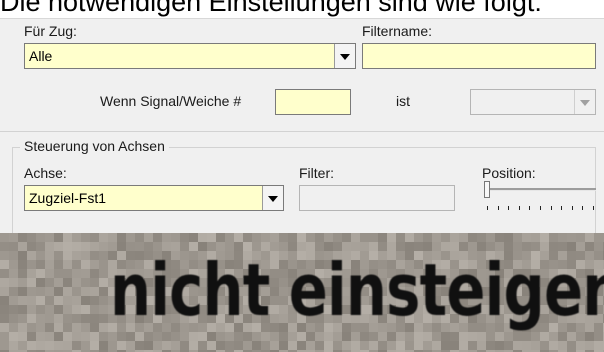 The height and width of the screenshot is (352, 604). What do you see at coordinates (313, 102) in the screenshot?
I see `signal-number-input` at bounding box center [313, 102].